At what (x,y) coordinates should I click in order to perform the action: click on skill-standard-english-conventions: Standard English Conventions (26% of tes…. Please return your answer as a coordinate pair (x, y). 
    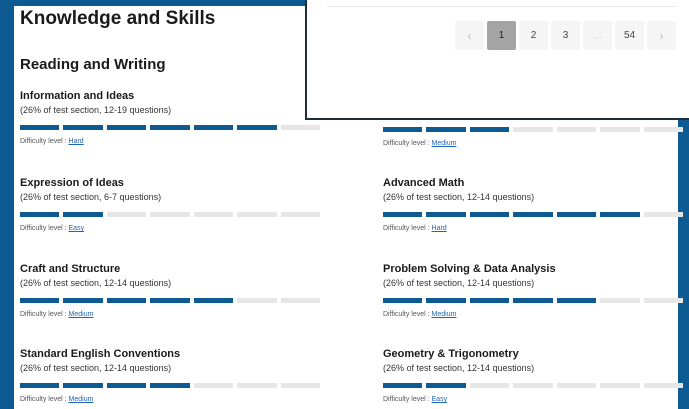
    Looking at the image, I should click on (170, 375).